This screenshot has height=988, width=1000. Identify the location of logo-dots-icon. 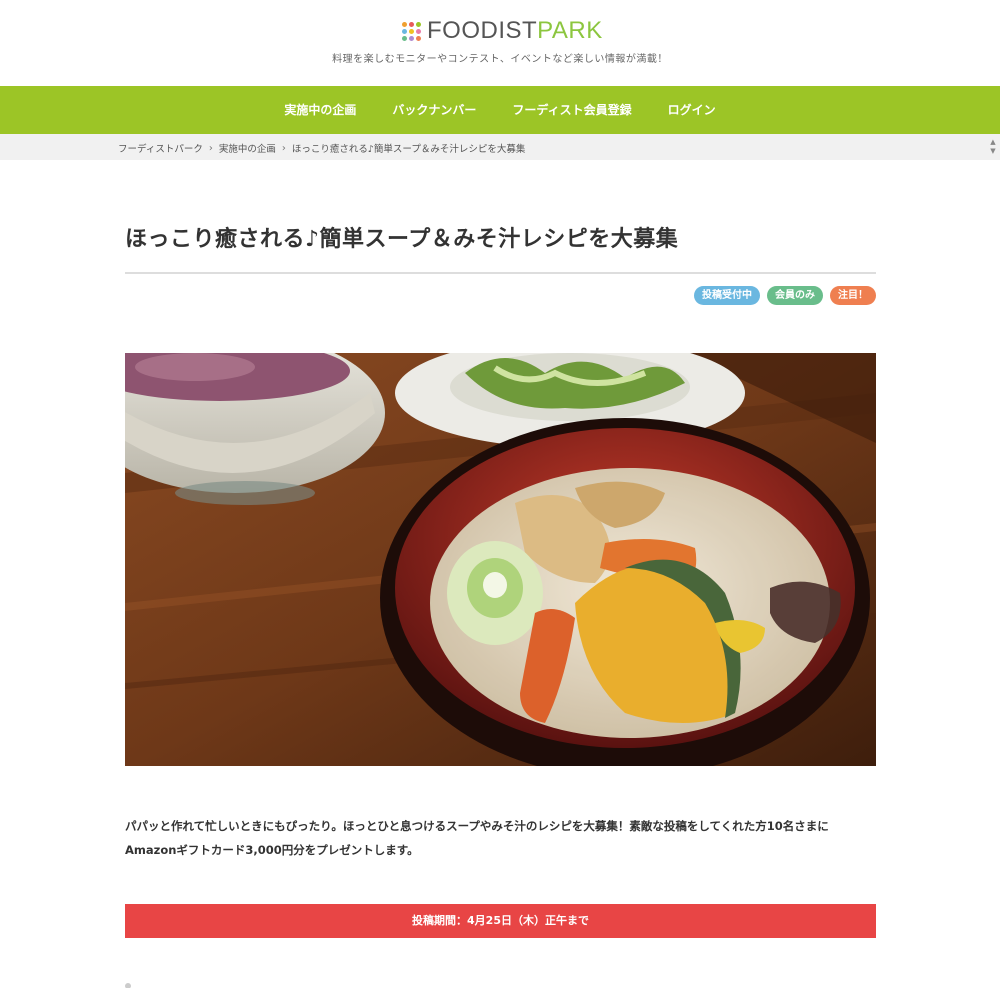
(411, 31).